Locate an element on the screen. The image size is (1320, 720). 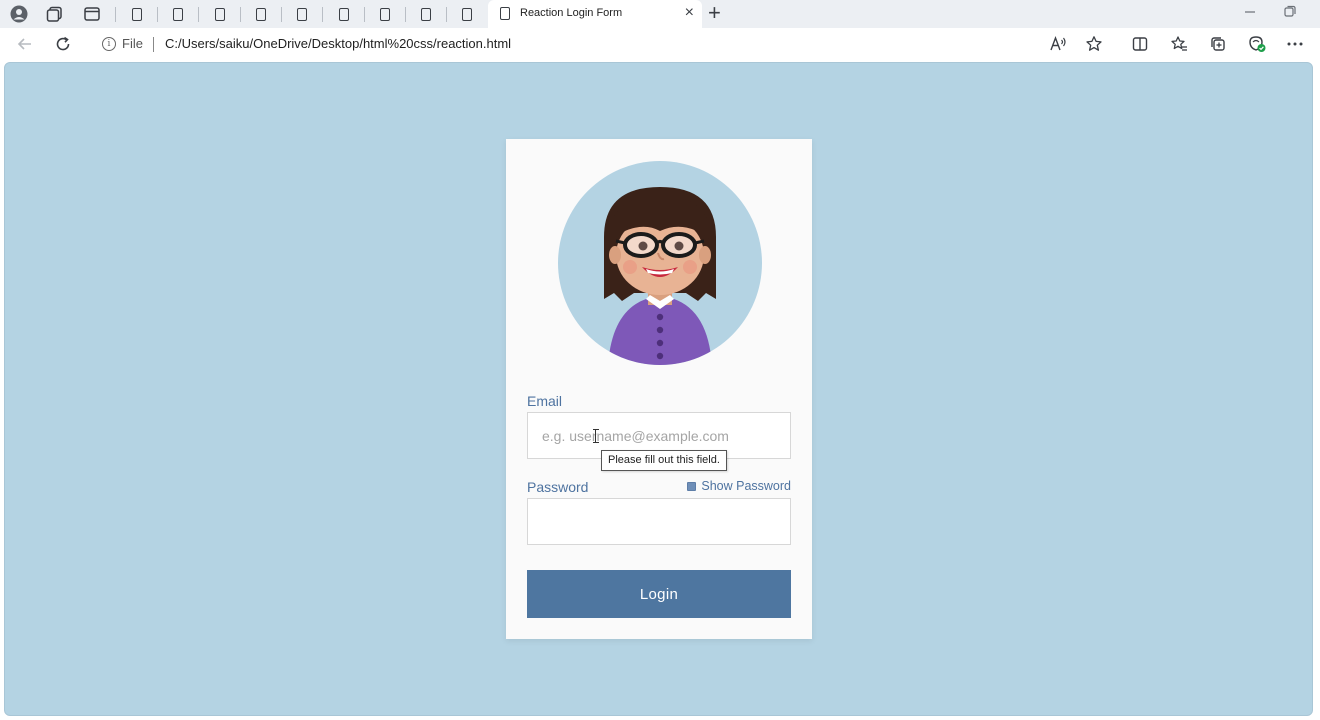
email-label: Email is located at coordinates (545, 401).